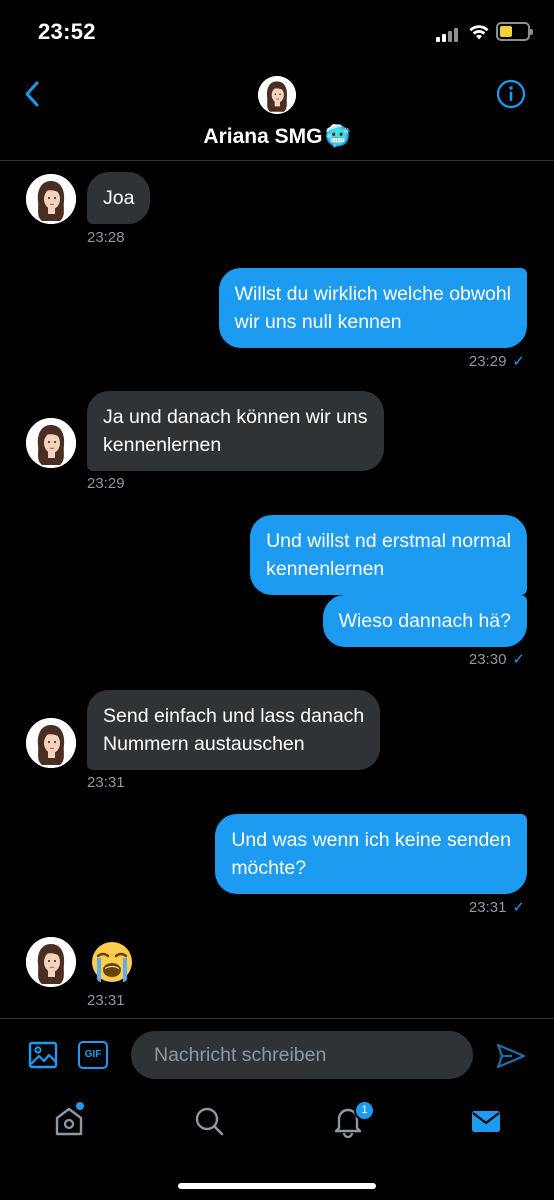  I want to click on message-text-line: Willst du wirklich welche obwohl, so click(372, 294).